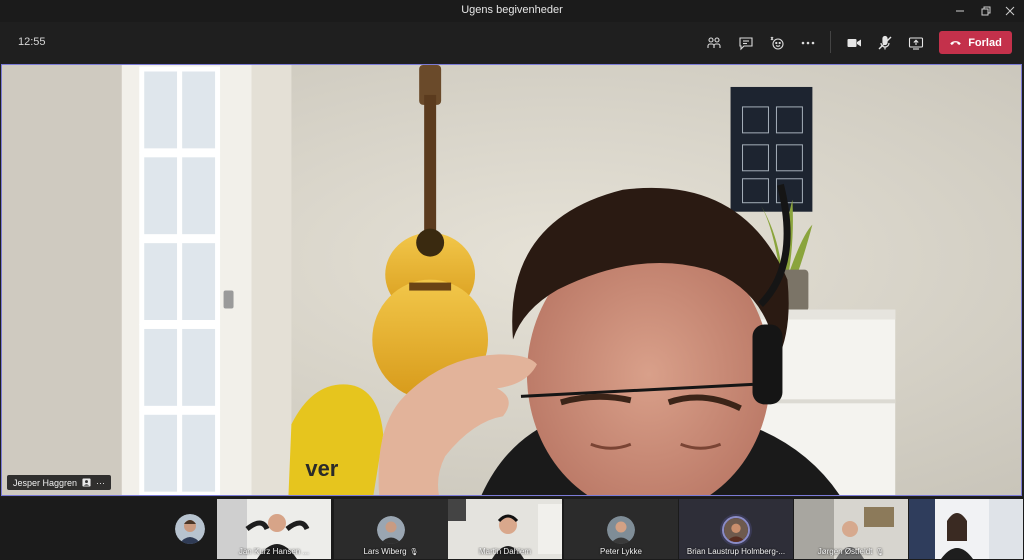 The image size is (1024, 560). Describe the element at coordinates (190, 529) in the screenshot. I see `self-avatar` at that location.